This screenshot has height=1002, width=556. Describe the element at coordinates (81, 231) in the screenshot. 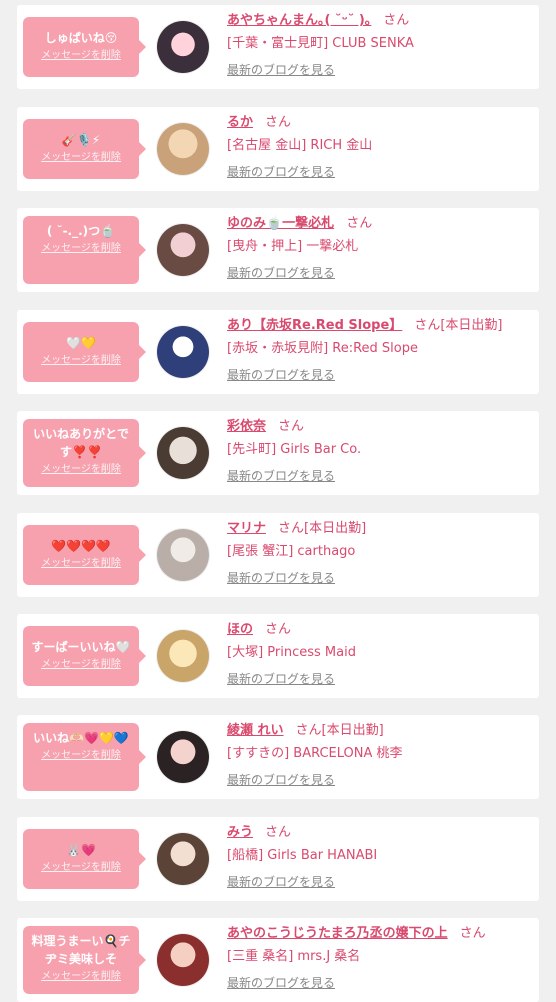

I see `message-text: ( ˘-._.)つ🍵` at that location.